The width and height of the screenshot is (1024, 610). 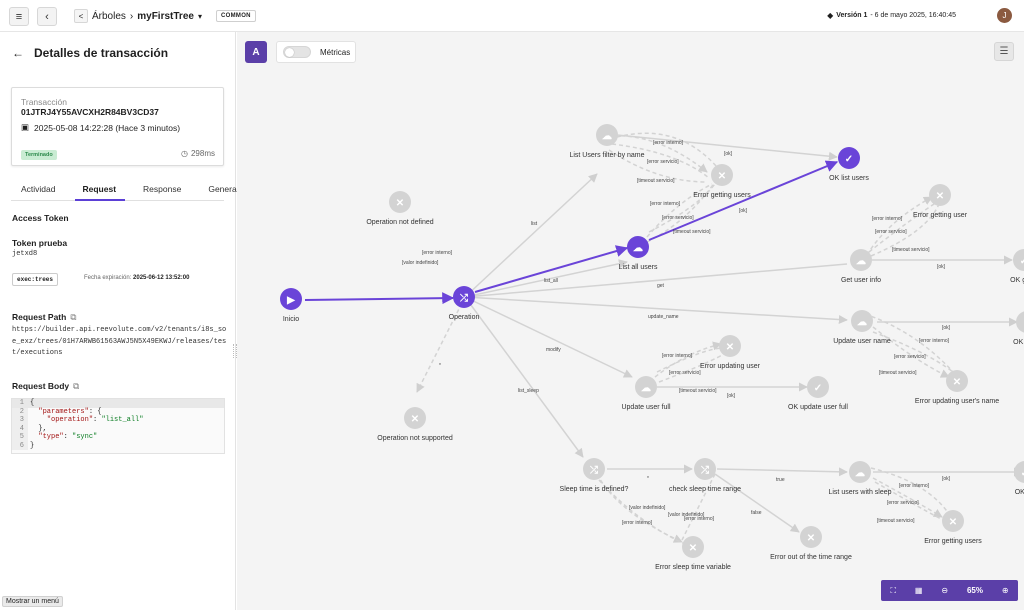 What do you see at coordinates (18, 53) in the screenshot?
I see `arrow-left-icon: ←` at bounding box center [18, 53].